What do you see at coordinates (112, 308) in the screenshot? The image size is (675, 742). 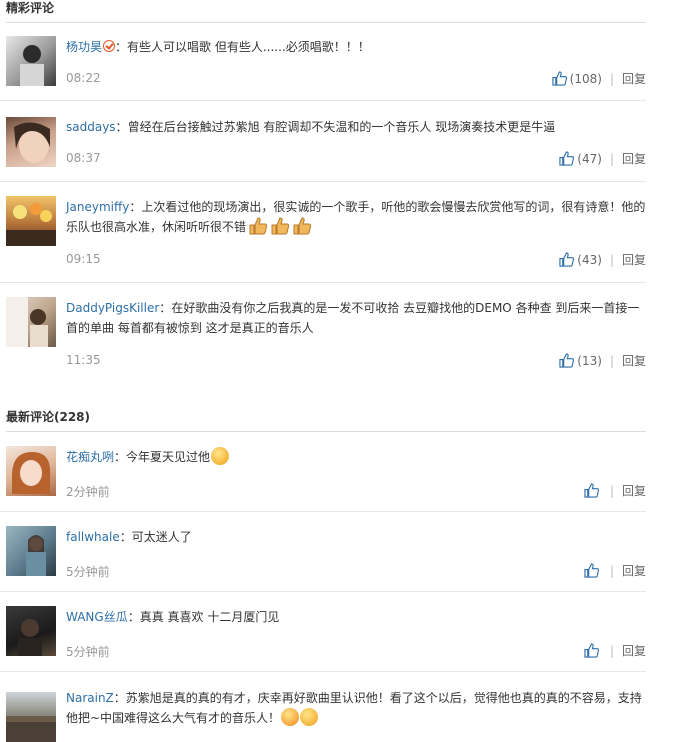 I see `comment-username: DaddyPigsKiller` at bounding box center [112, 308].